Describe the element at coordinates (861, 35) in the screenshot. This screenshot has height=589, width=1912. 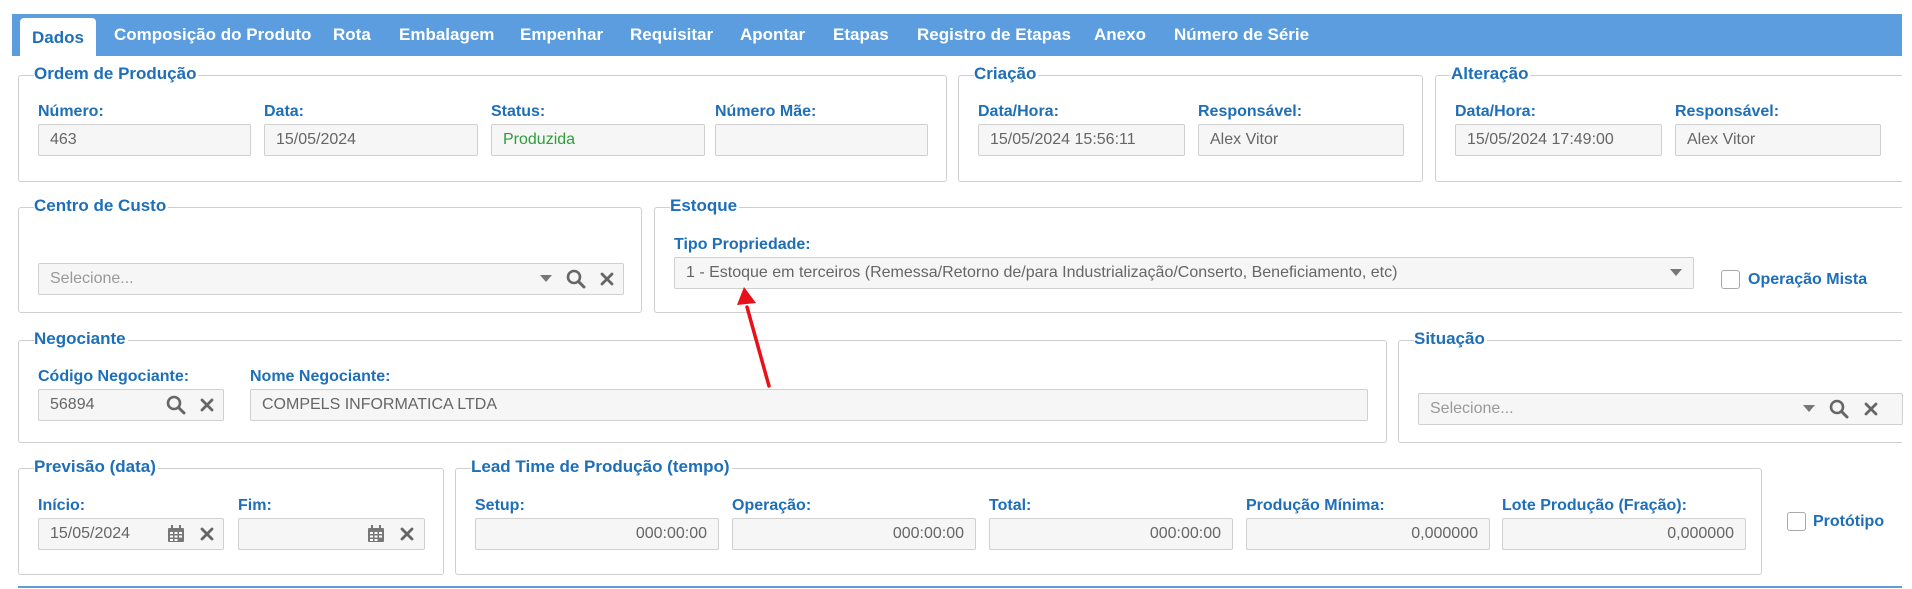
I see `tab-etapas: Etapas` at that location.